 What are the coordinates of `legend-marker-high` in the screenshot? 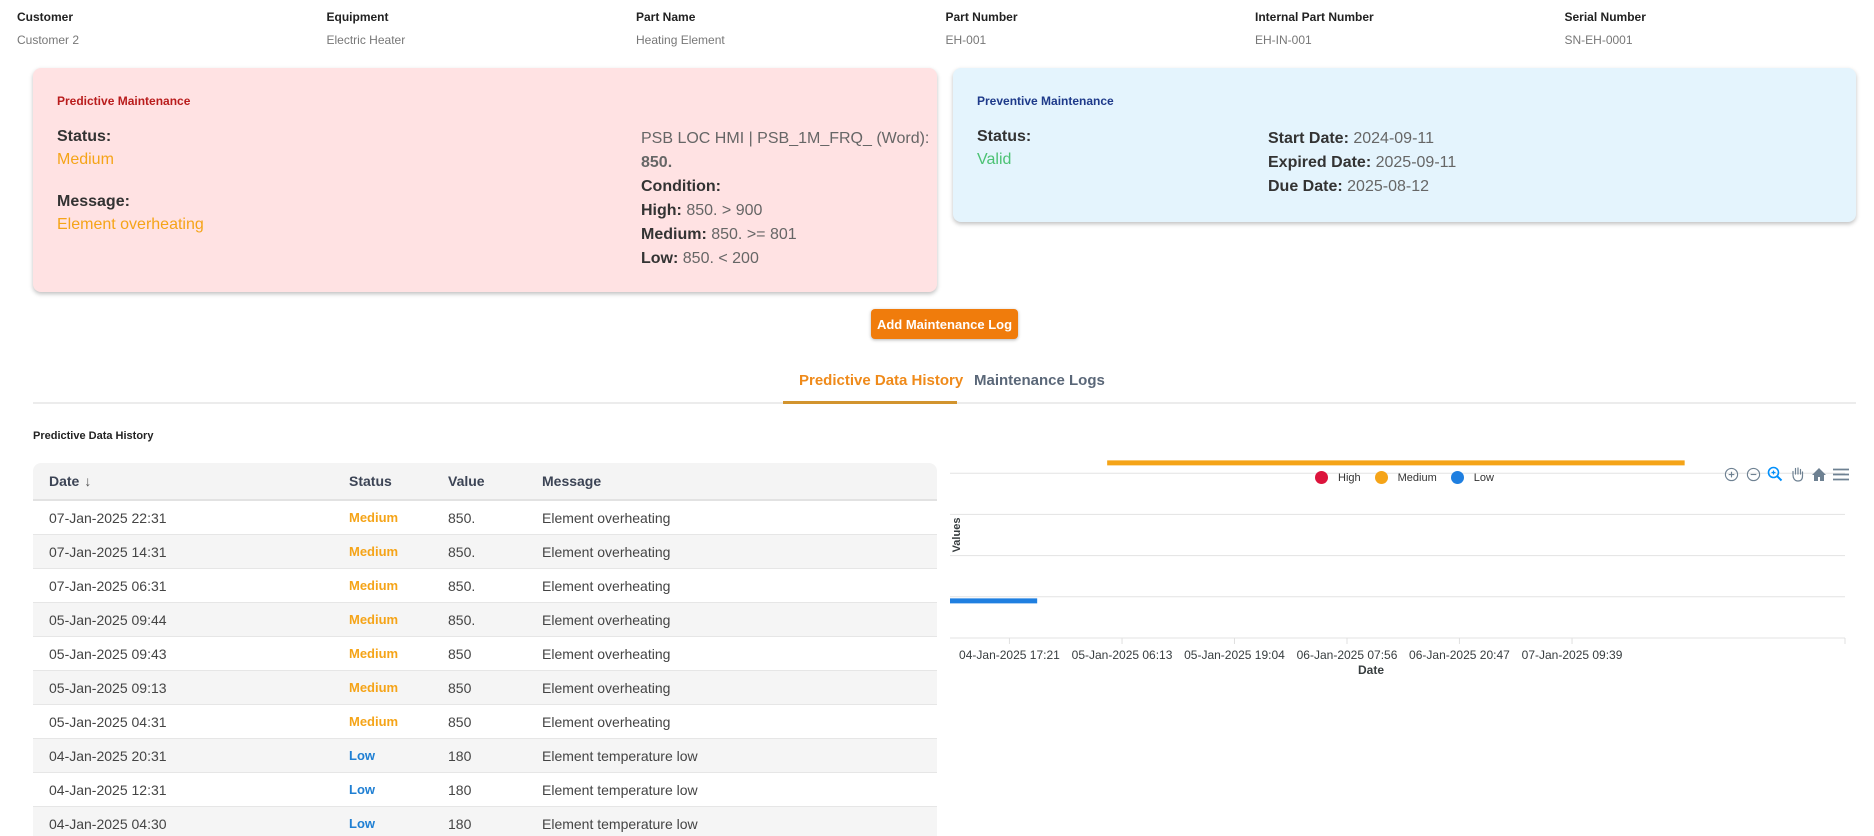 It's located at (1321, 477).